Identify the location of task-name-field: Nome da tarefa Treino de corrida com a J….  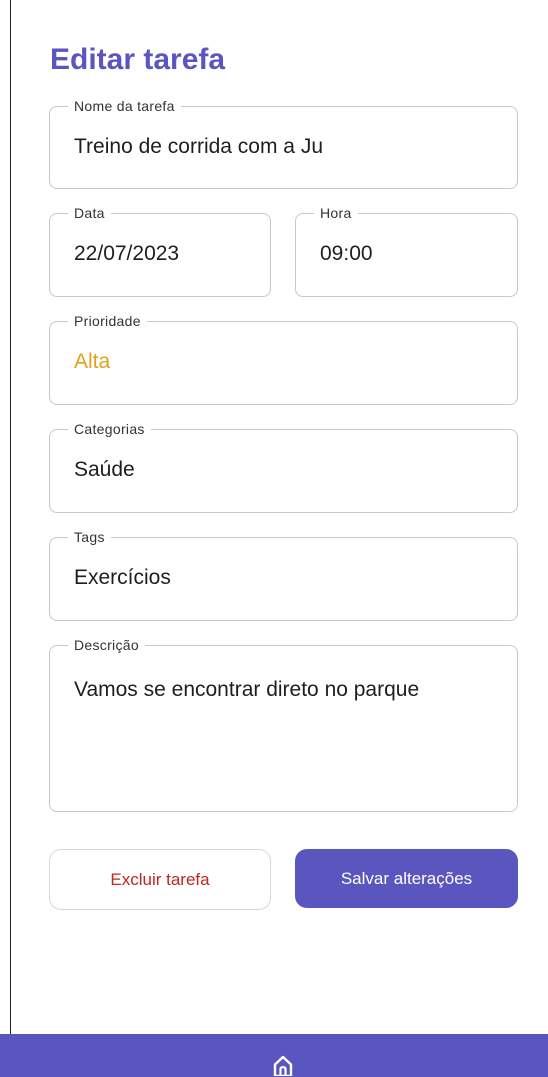
(283, 143).